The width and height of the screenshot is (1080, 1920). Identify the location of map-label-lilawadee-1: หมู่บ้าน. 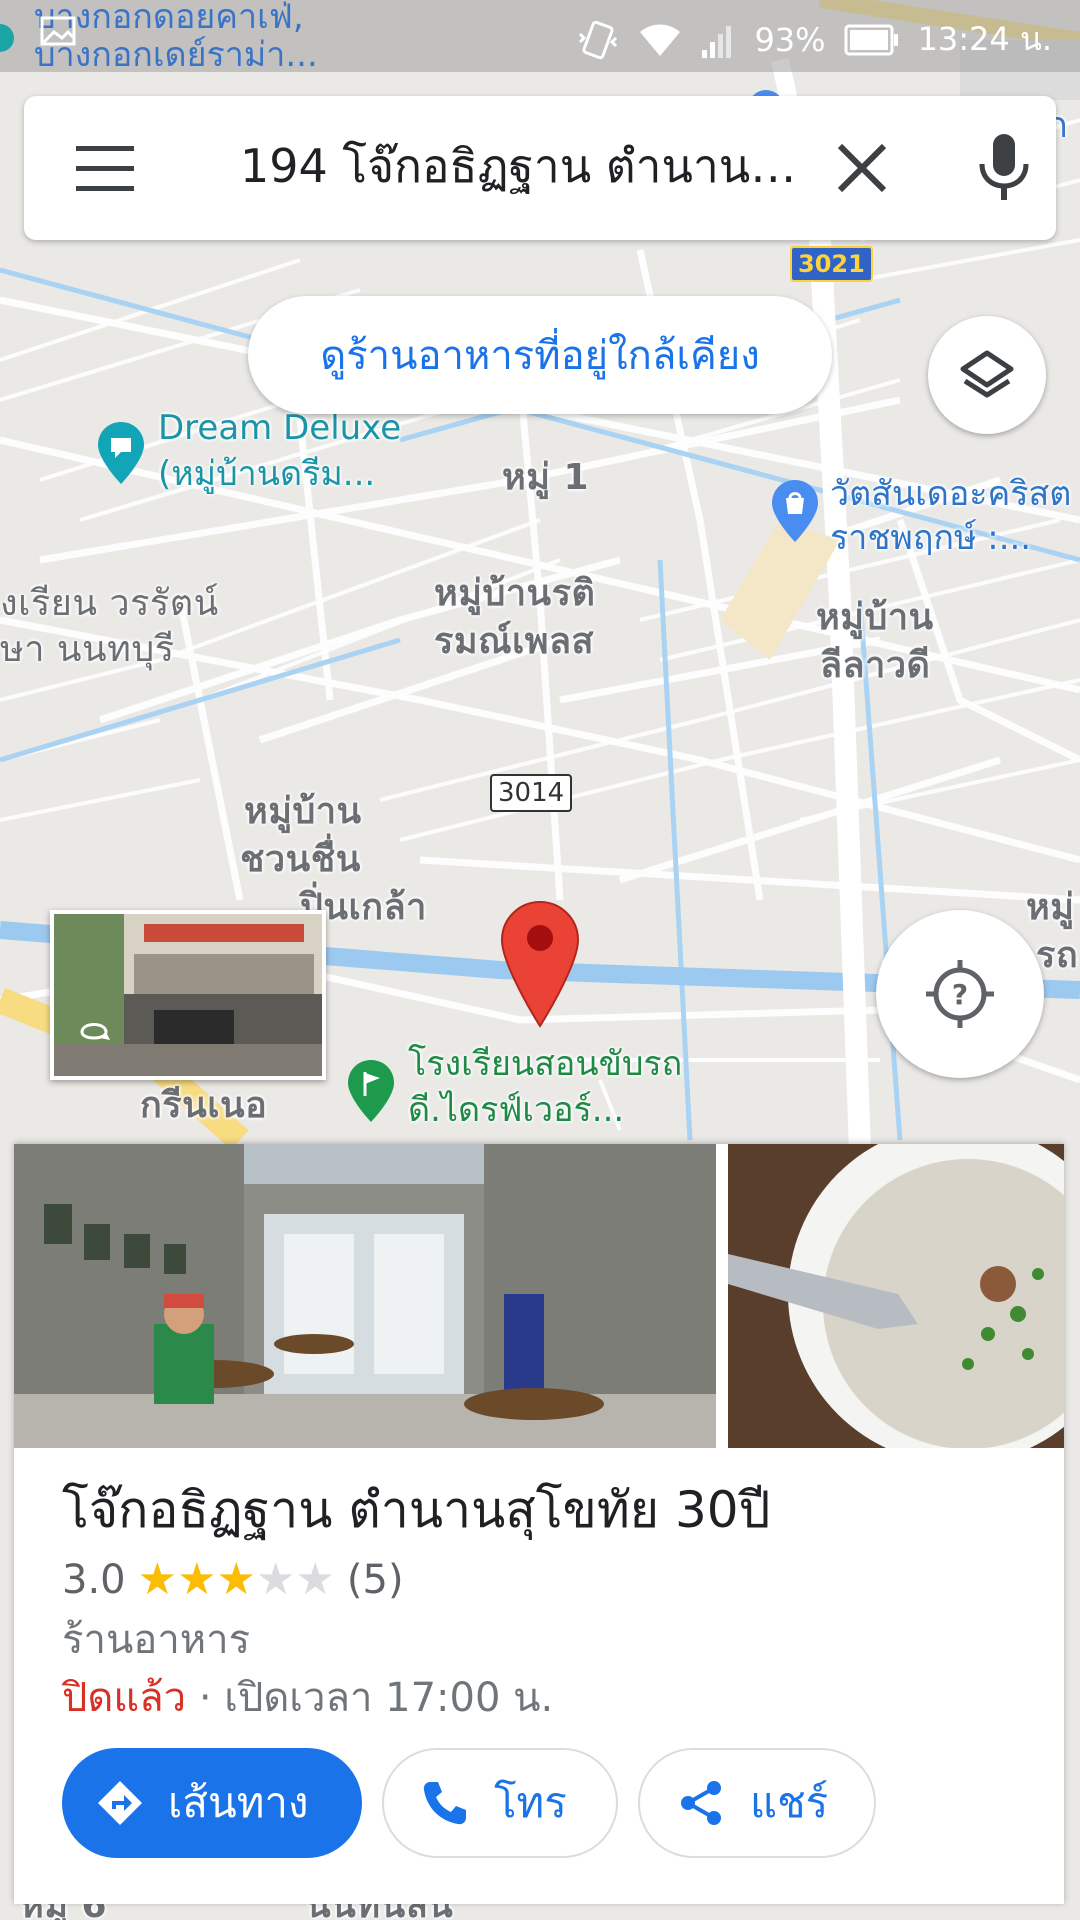
(875, 617).